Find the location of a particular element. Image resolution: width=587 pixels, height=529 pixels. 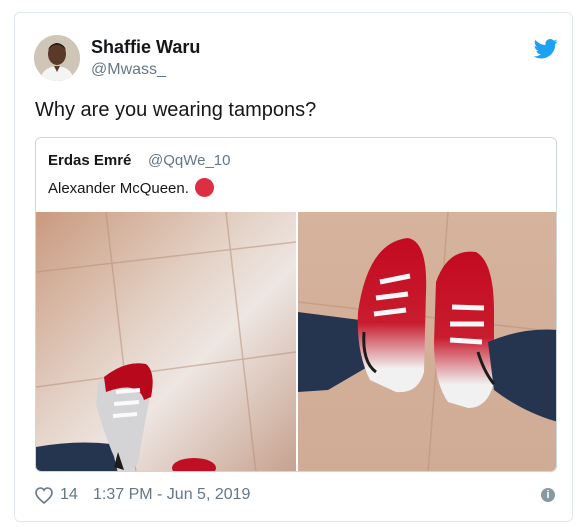

quoted-tweet-text: Alexander McQueen. is located at coordinates (131, 187).